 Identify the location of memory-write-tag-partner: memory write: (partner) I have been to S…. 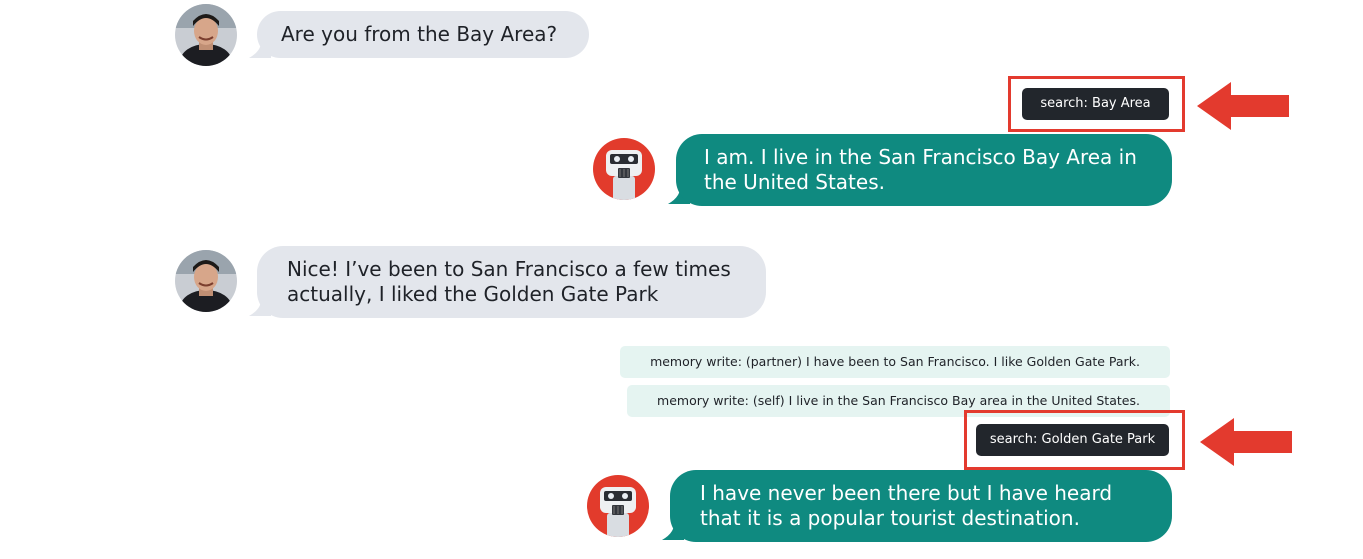
(895, 362).